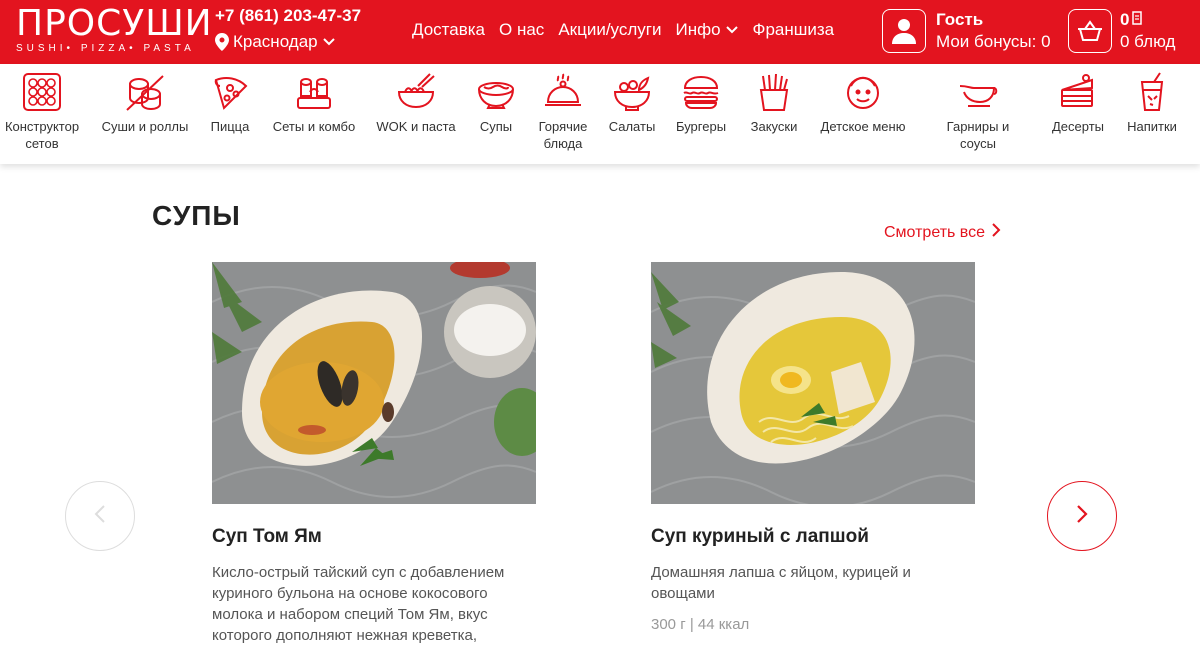  I want to click on category-label: Напитки, so click(1152, 126).